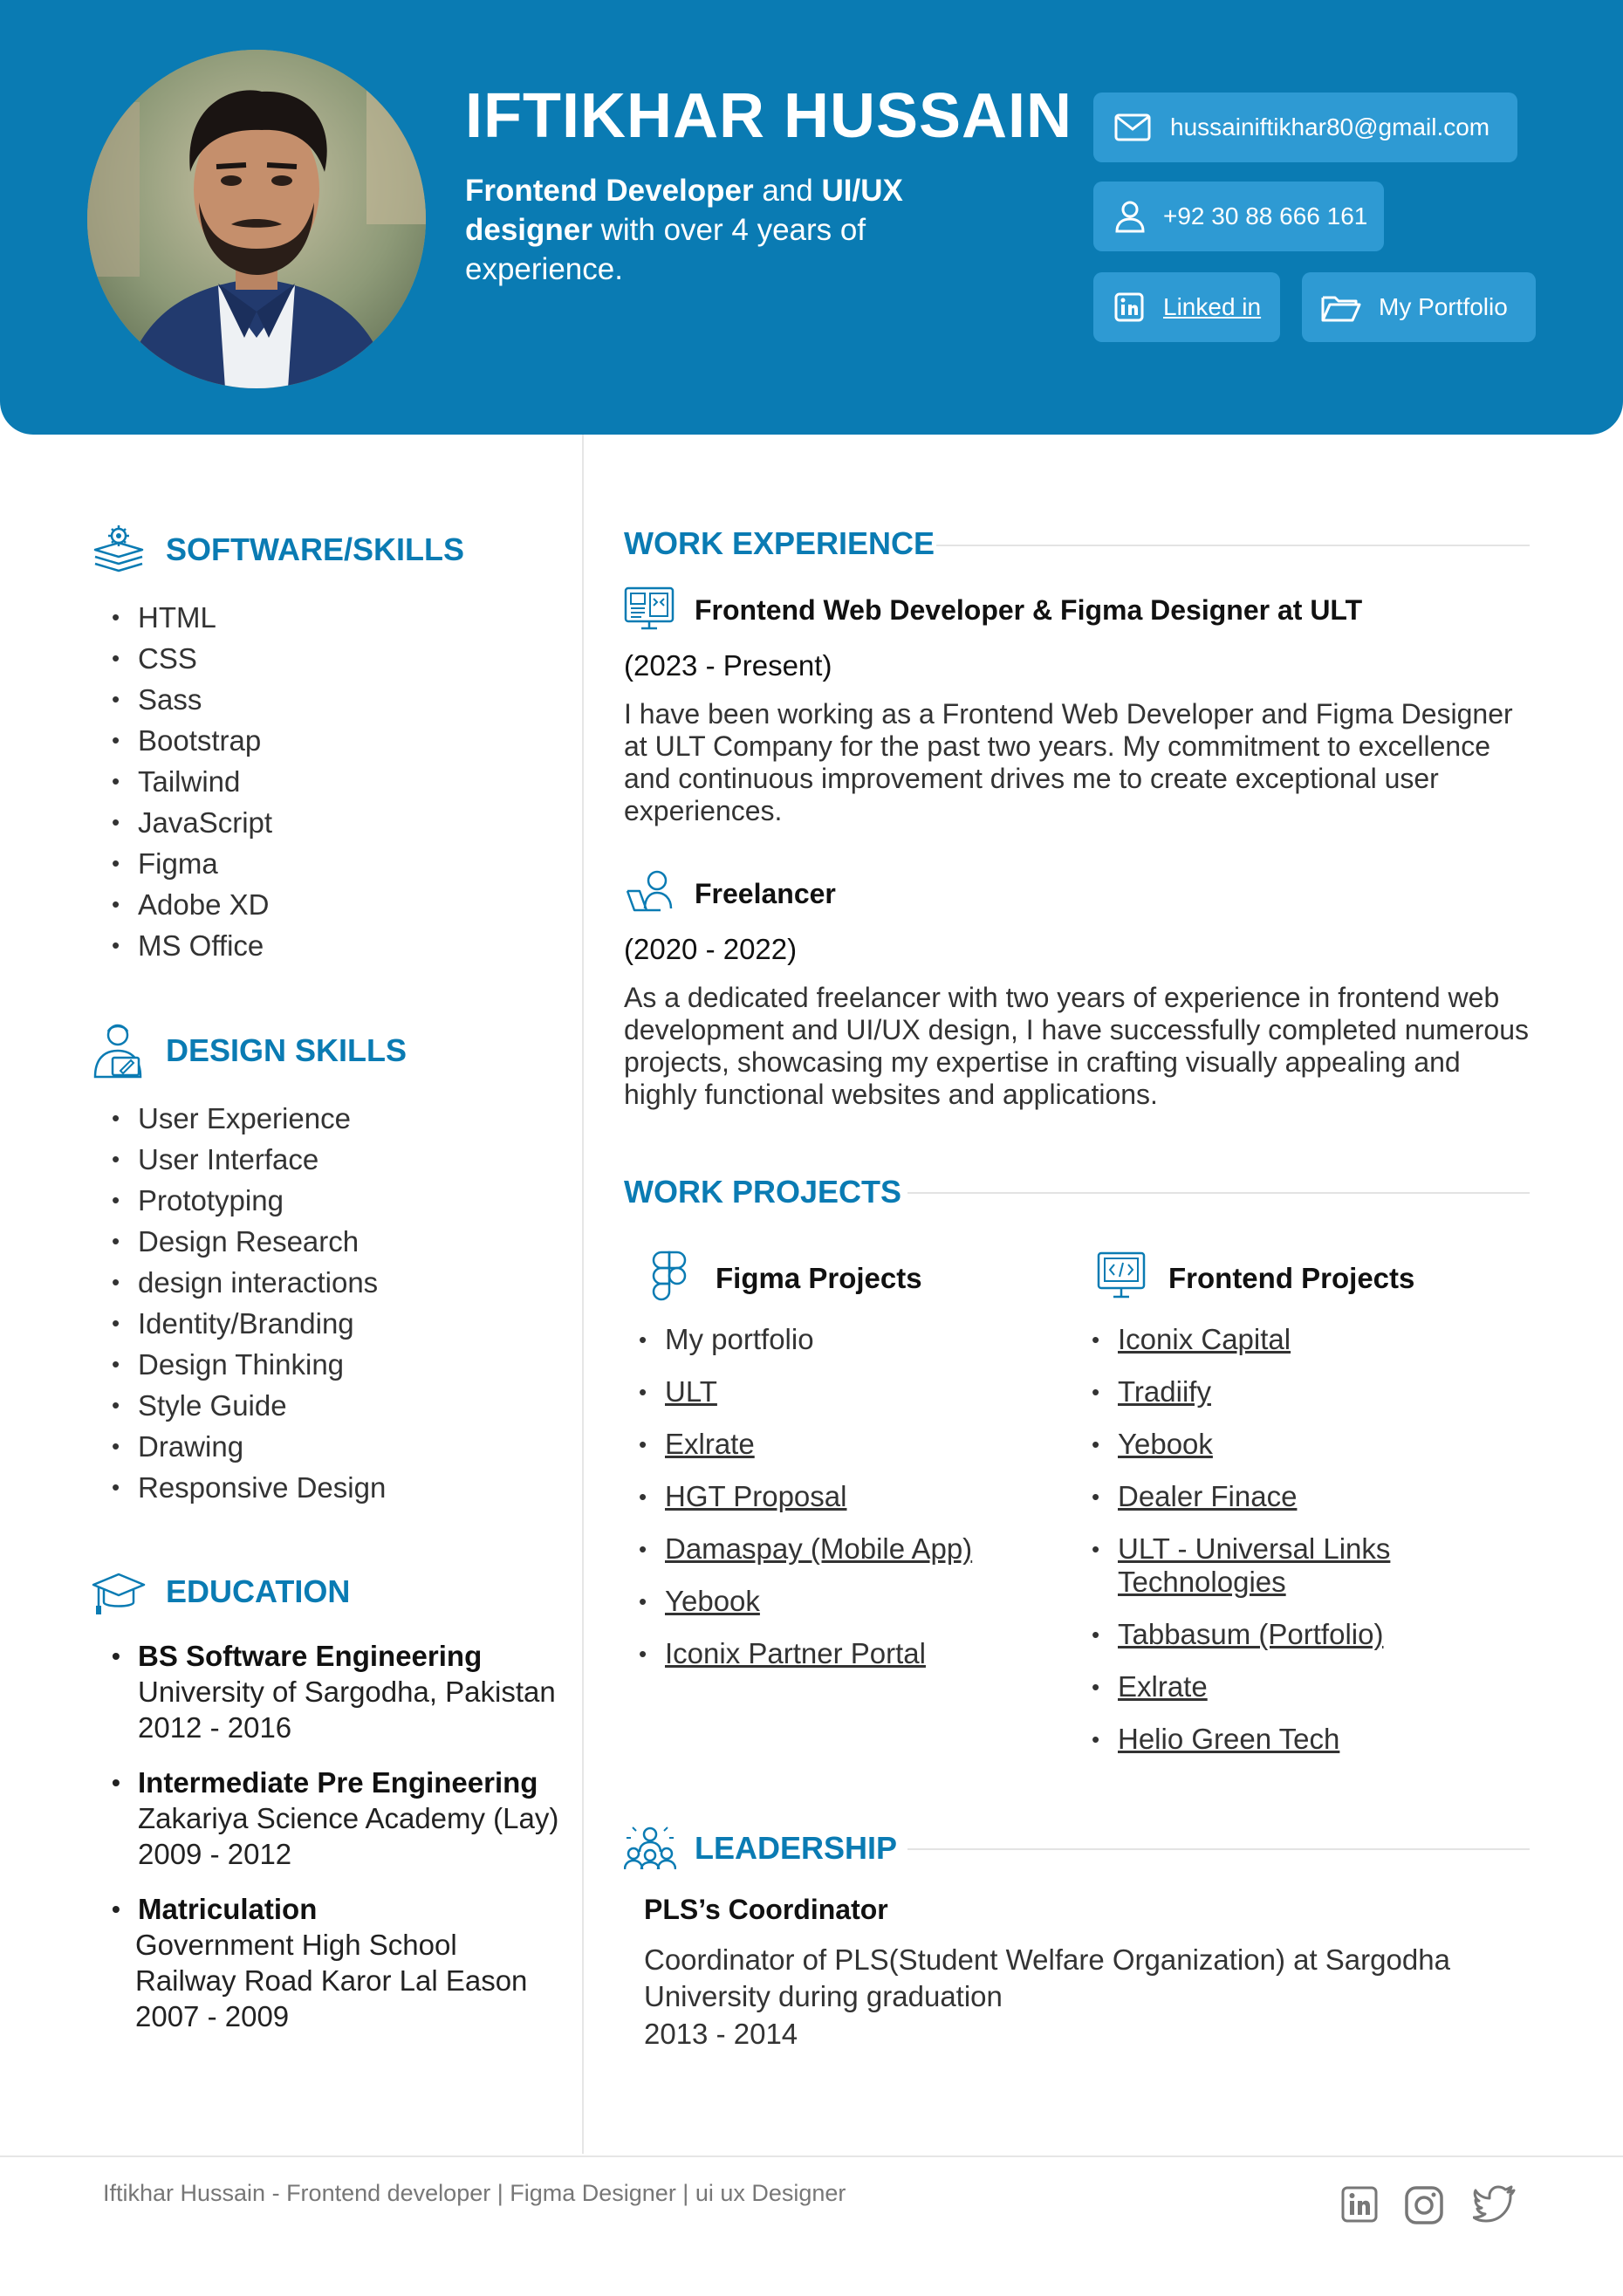  I want to click on portfolio-text: My Portfolio, so click(1444, 306).